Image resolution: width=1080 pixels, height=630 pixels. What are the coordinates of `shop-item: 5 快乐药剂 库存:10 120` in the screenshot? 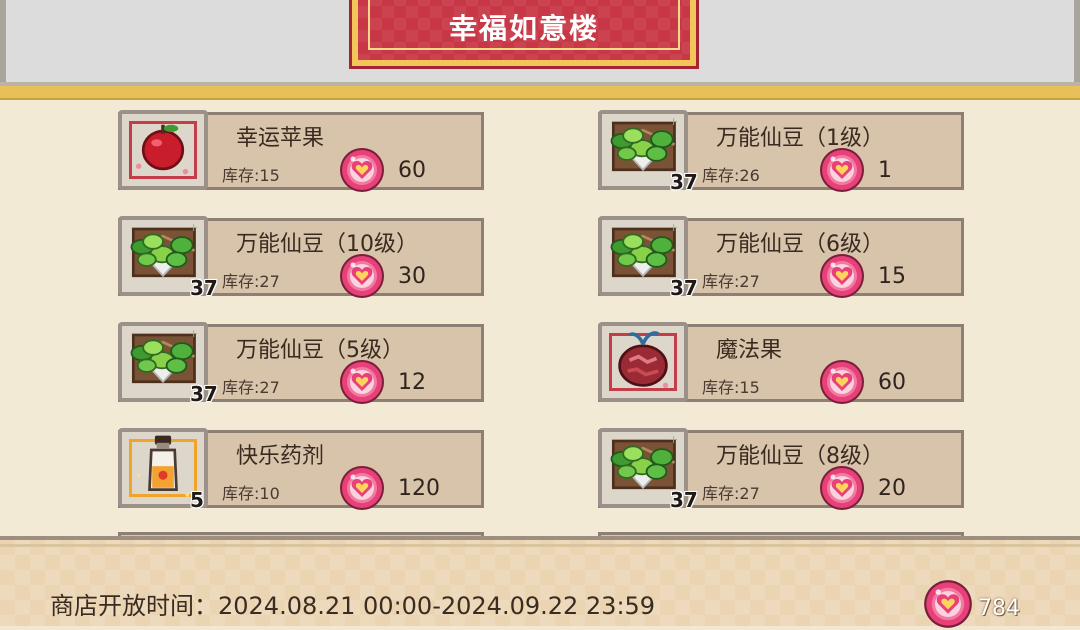 It's located at (301, 470).